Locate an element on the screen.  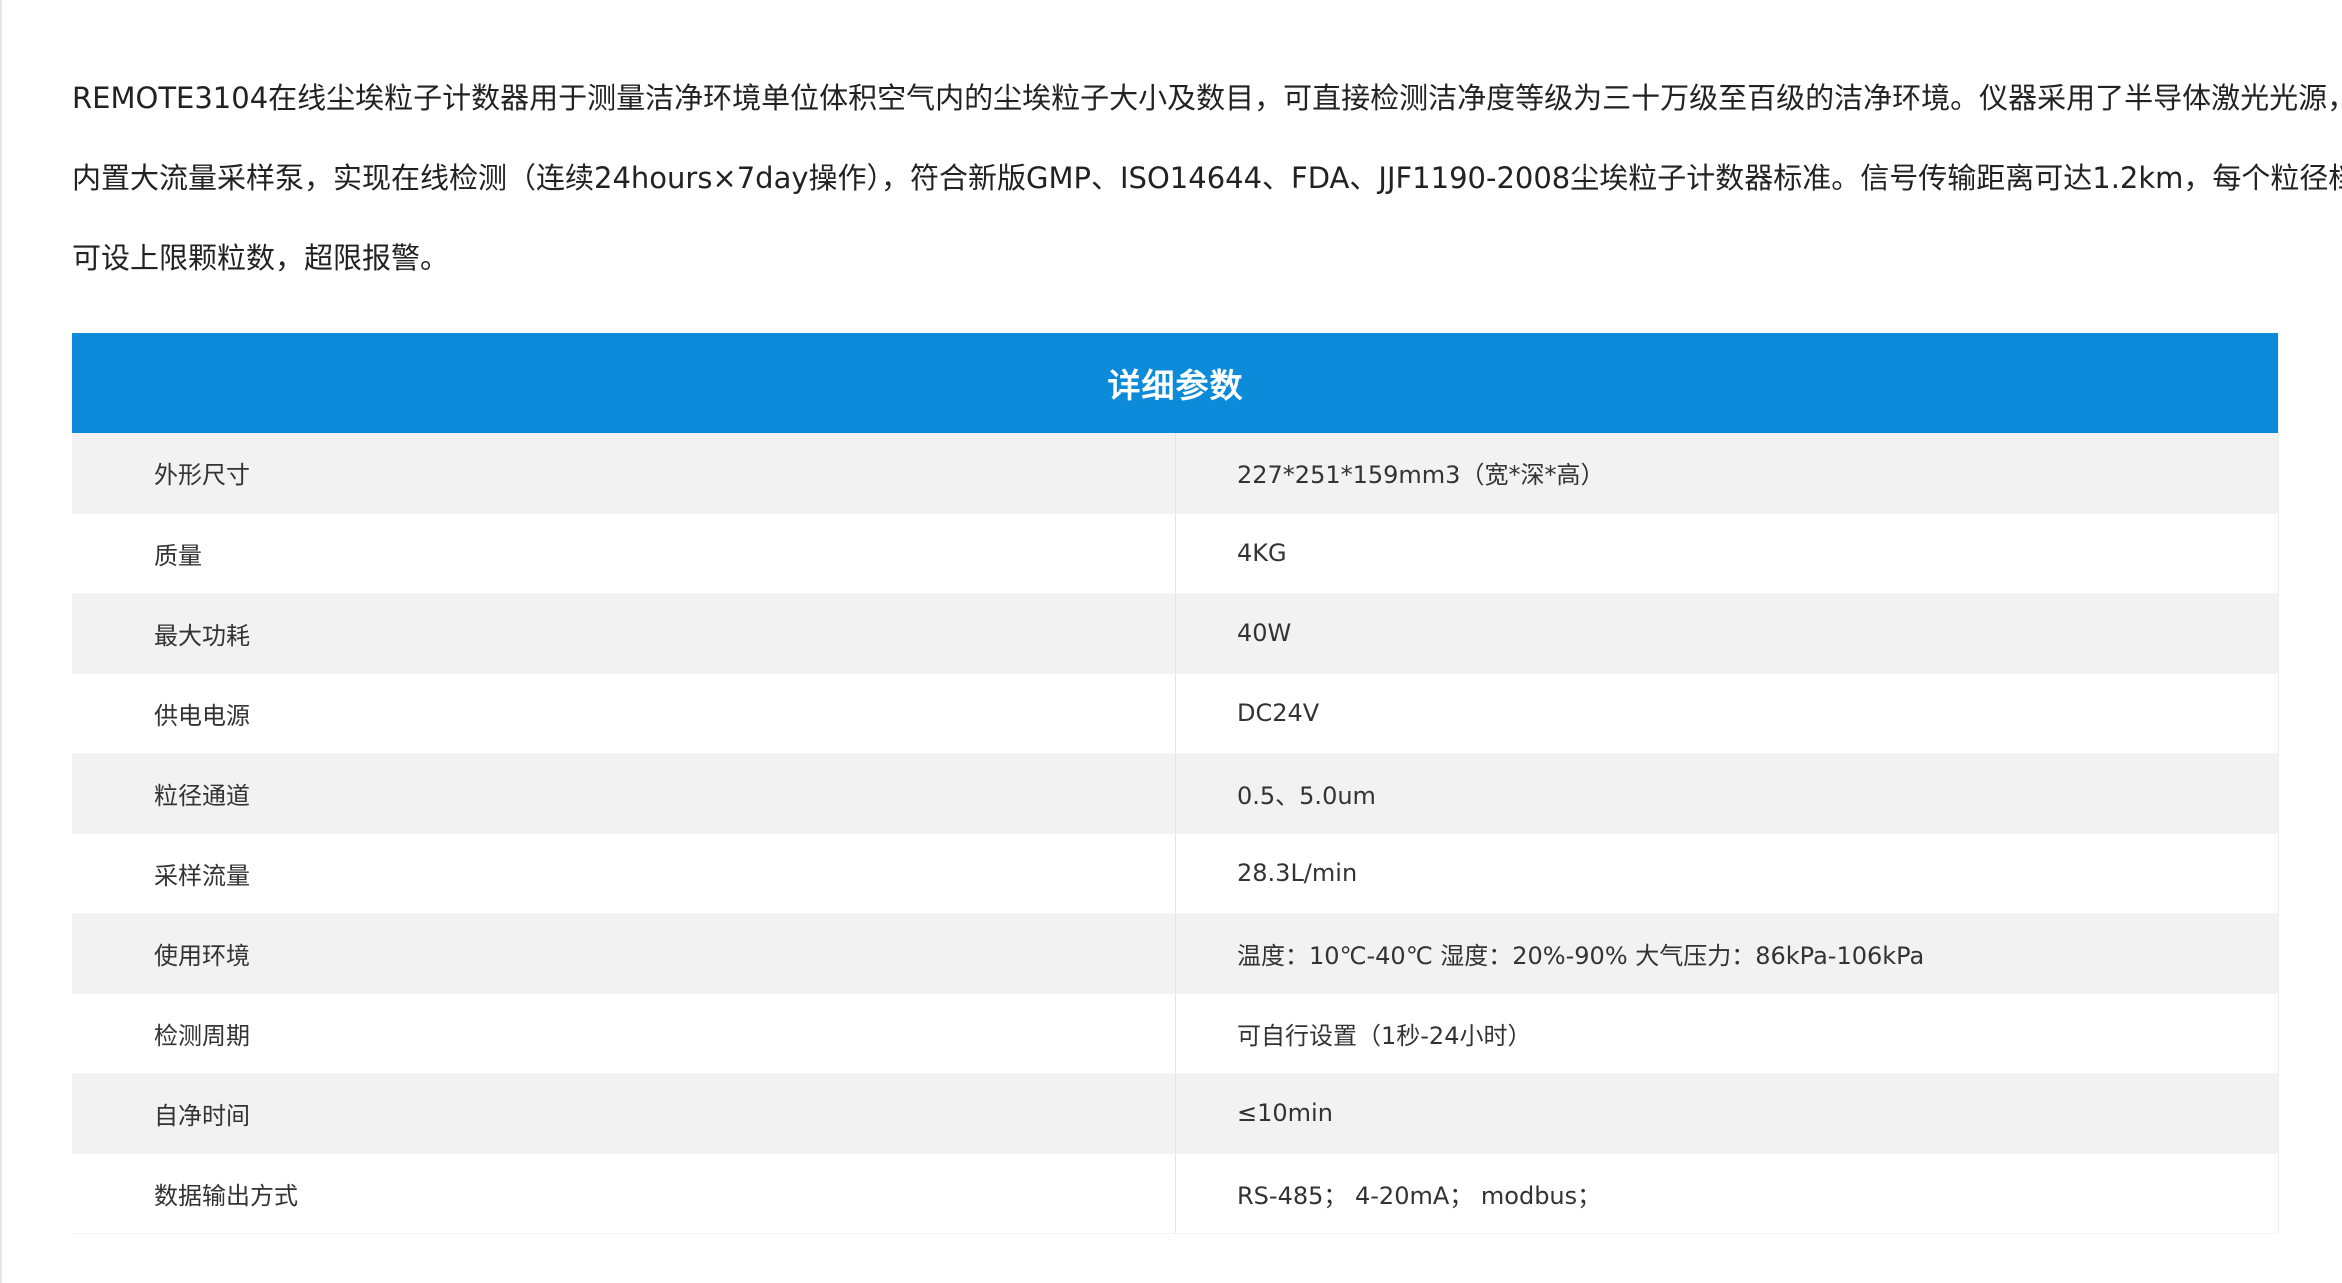
spec-value: 温度：10℃-40℃ 湿度：20%-90% 大气压力：86kPa-106kPa is located at coordinates (1727, 953).